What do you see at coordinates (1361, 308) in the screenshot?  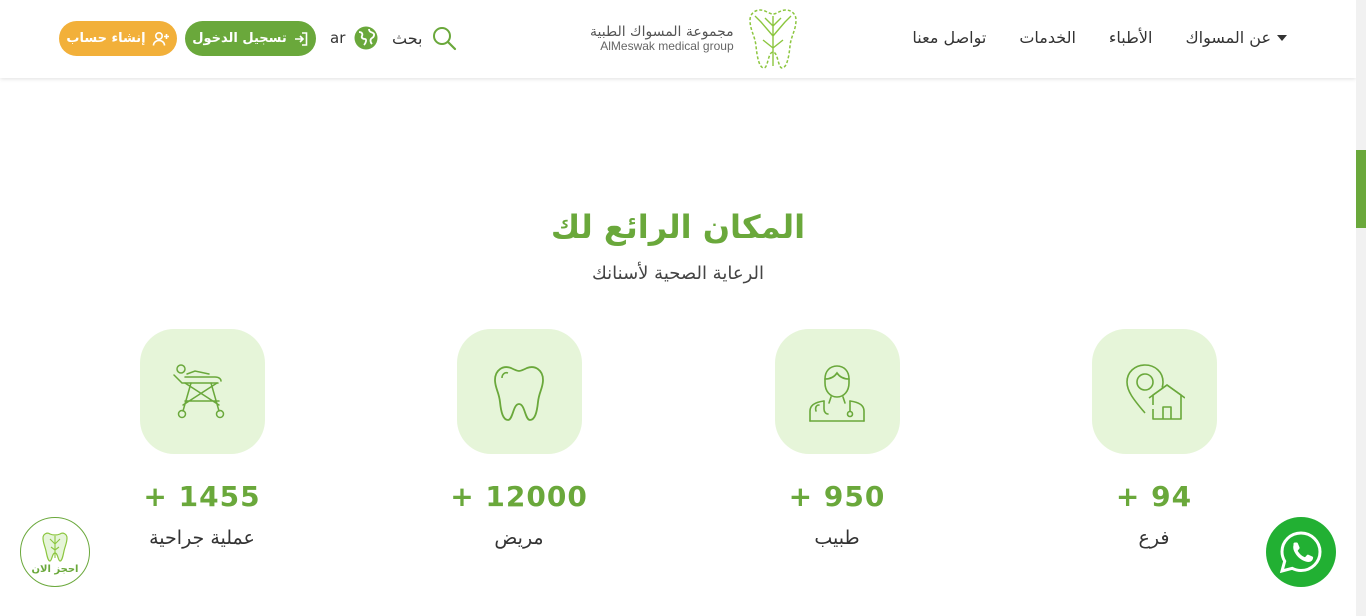 I see `page-scrollbar` at bounding box center [1361, 308].